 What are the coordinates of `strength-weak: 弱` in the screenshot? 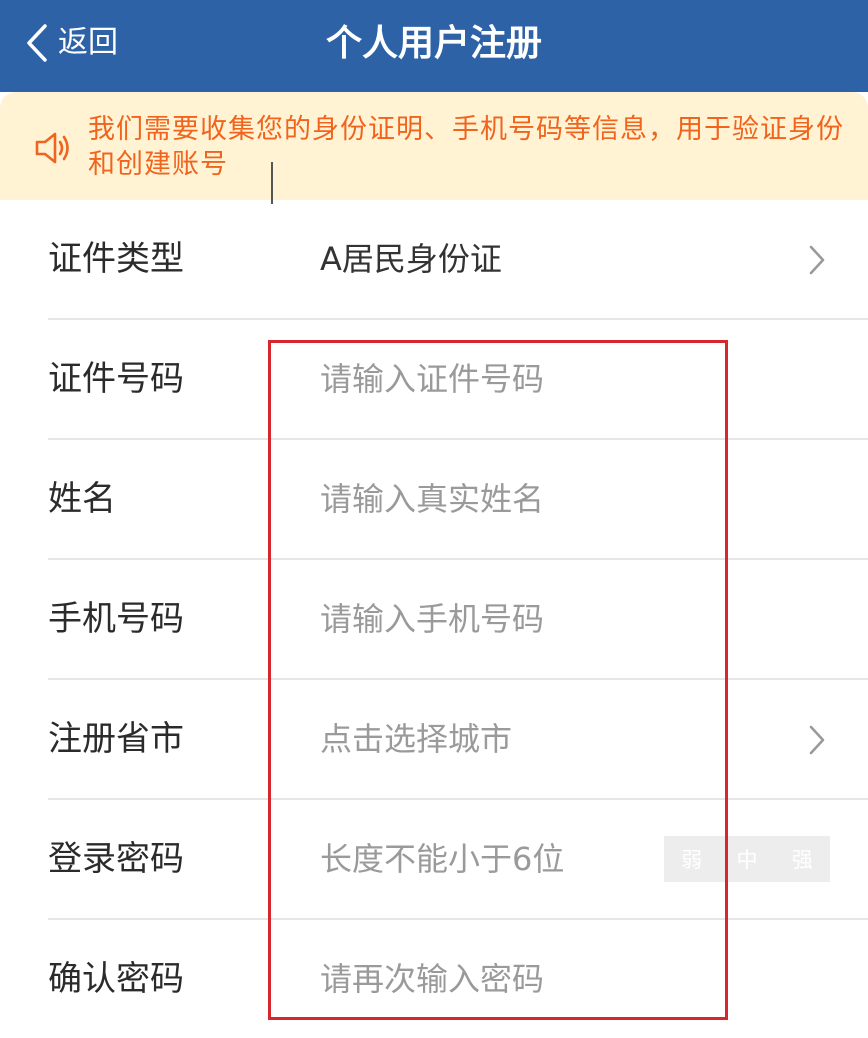 It's located at (692, 860).